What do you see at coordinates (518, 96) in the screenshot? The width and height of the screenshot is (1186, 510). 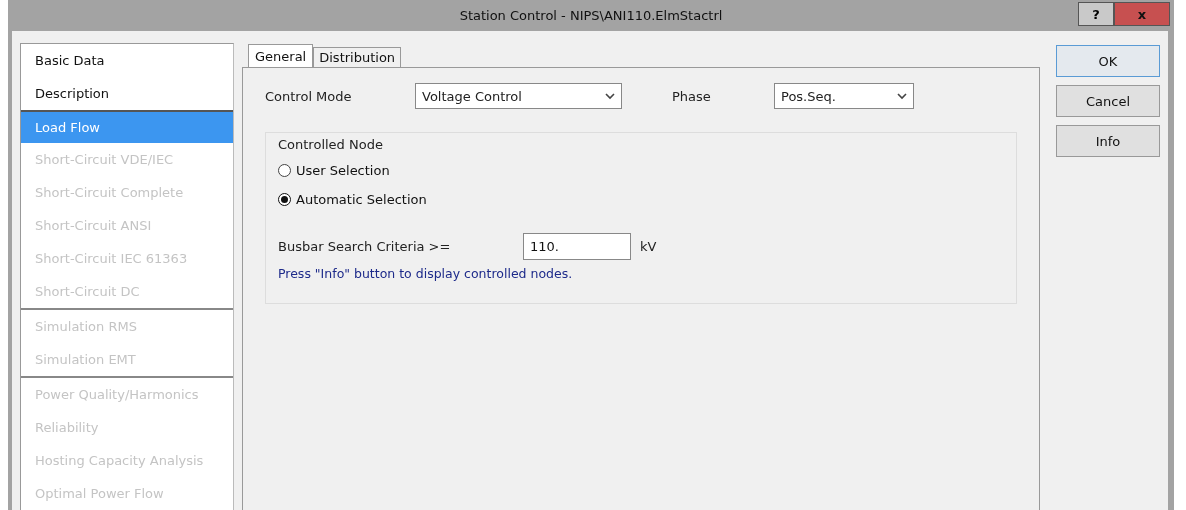 I see `dropdown: Voltage Control` at bounding box center [518, 96].